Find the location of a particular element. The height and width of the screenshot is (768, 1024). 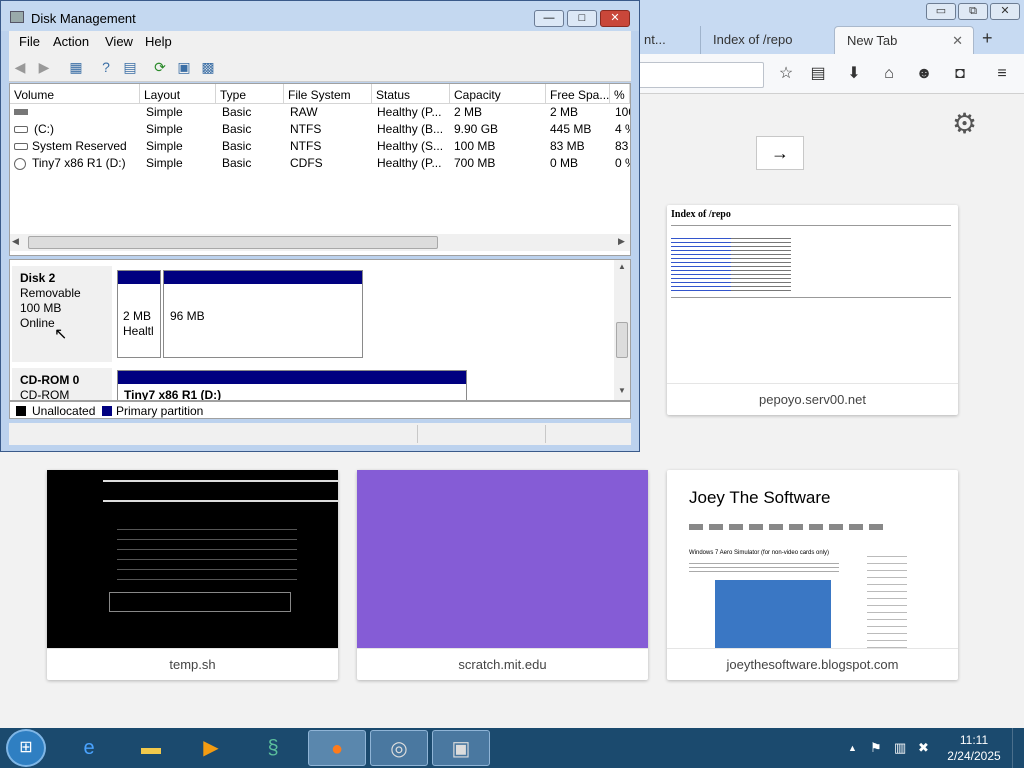

tile-pepoyo: Index of /repo pepoyo.serv00.net is located at coordinates (812, 310).